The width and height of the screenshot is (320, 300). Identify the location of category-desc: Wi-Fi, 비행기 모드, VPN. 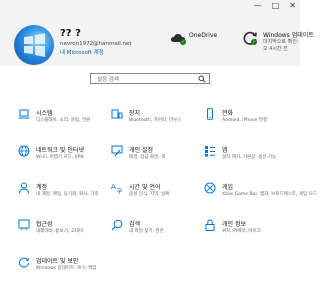
(60, 157).